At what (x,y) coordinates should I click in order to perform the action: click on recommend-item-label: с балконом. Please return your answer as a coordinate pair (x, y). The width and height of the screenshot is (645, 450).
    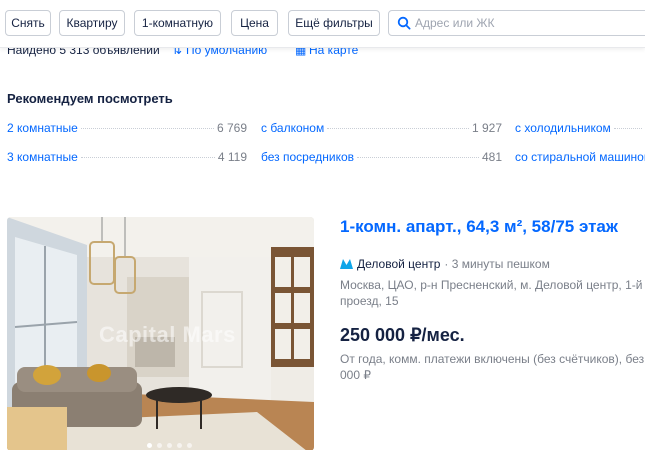
    Looking at the image, I should click on (293, 128).